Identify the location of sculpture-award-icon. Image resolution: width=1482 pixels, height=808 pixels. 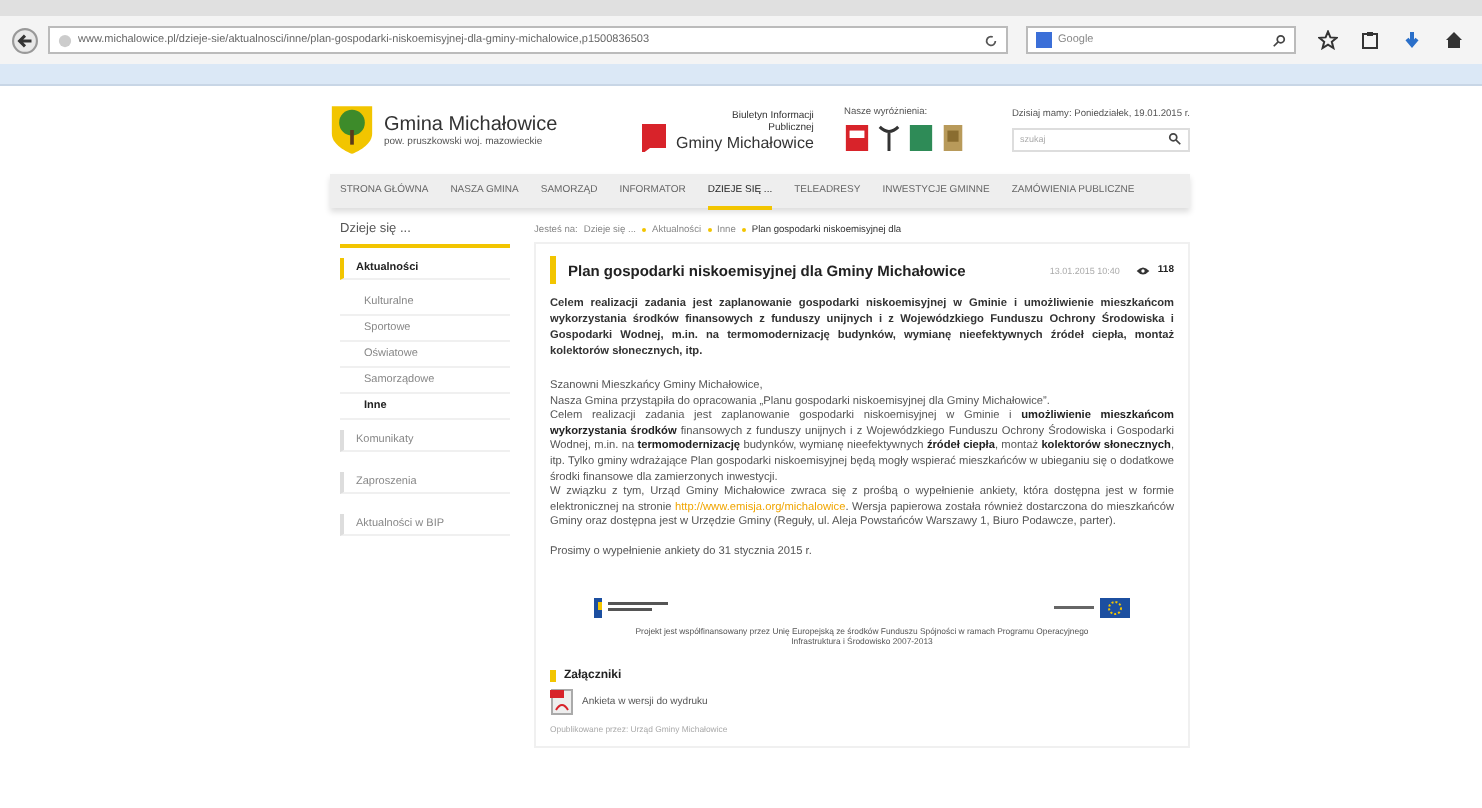
(889, 137).